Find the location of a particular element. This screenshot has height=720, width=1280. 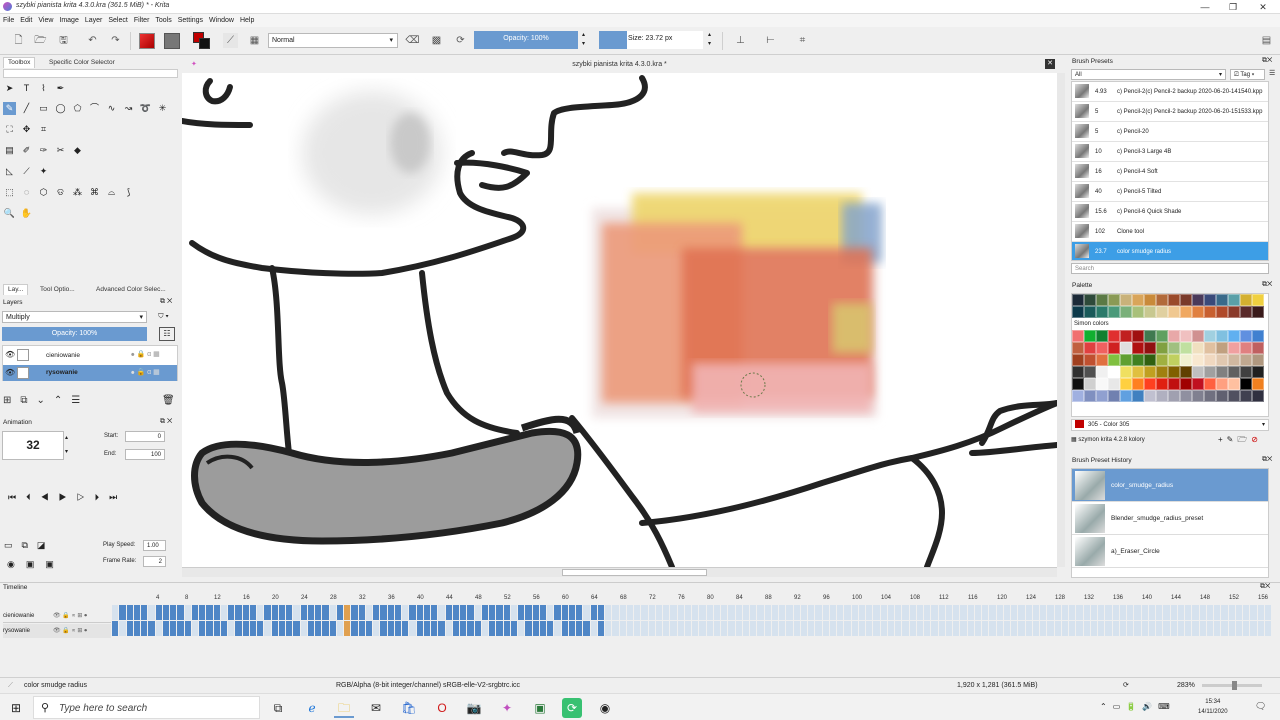

tag-button: ⎚ Tag ▾ is located at coordinates (1247, 74).